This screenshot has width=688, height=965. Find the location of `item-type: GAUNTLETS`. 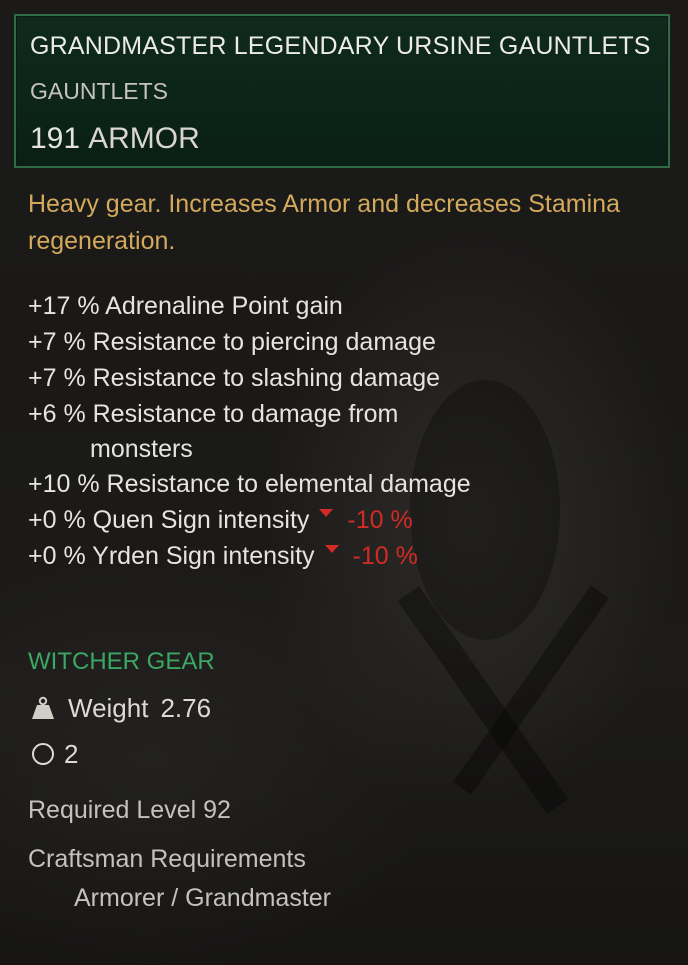

item-type: GAUNTLETS is located at coordinates (99, 91).